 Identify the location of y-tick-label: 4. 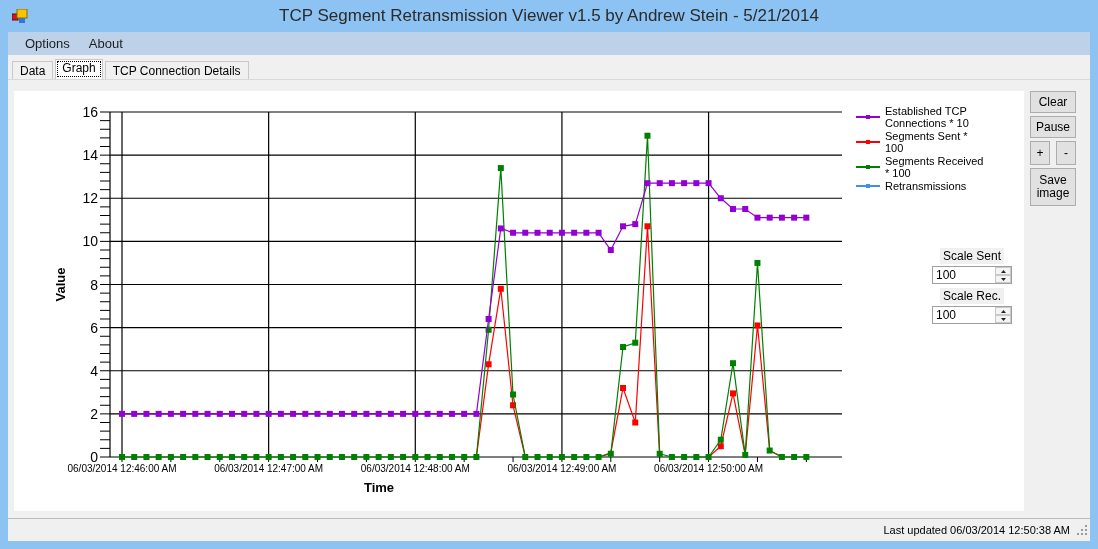
(94, 370).